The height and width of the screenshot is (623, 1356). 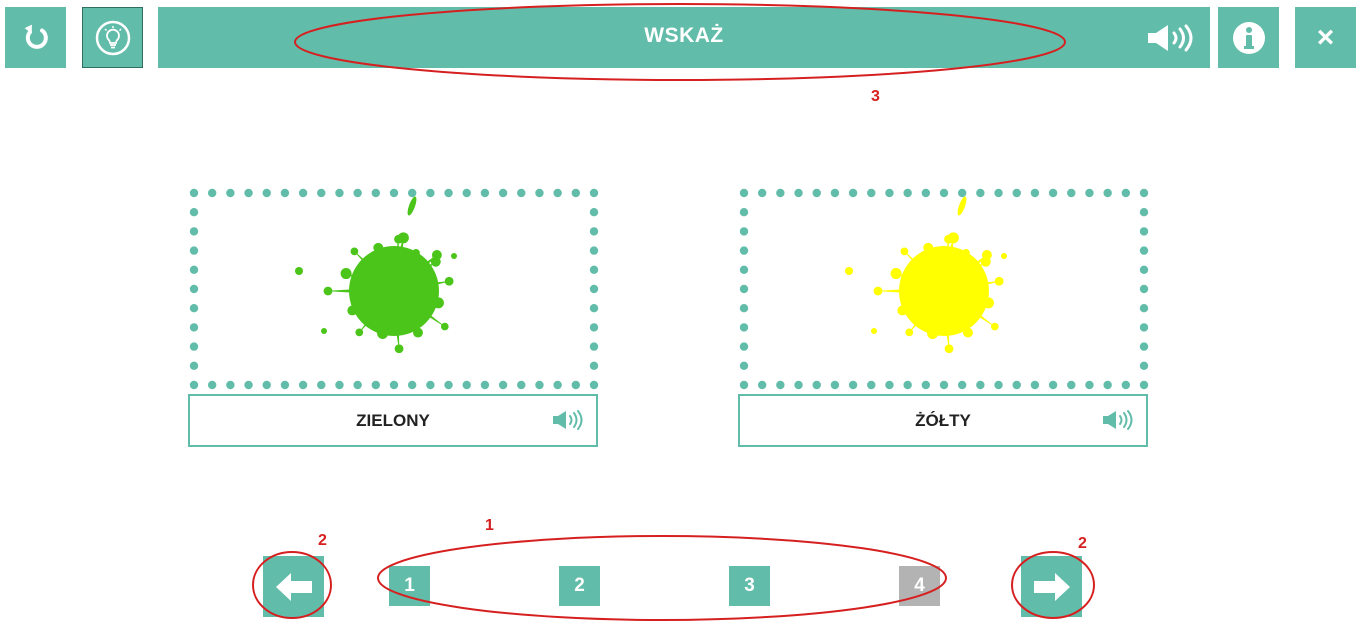 I want to click on page-button-1: 1, so click(x=409, y=586).